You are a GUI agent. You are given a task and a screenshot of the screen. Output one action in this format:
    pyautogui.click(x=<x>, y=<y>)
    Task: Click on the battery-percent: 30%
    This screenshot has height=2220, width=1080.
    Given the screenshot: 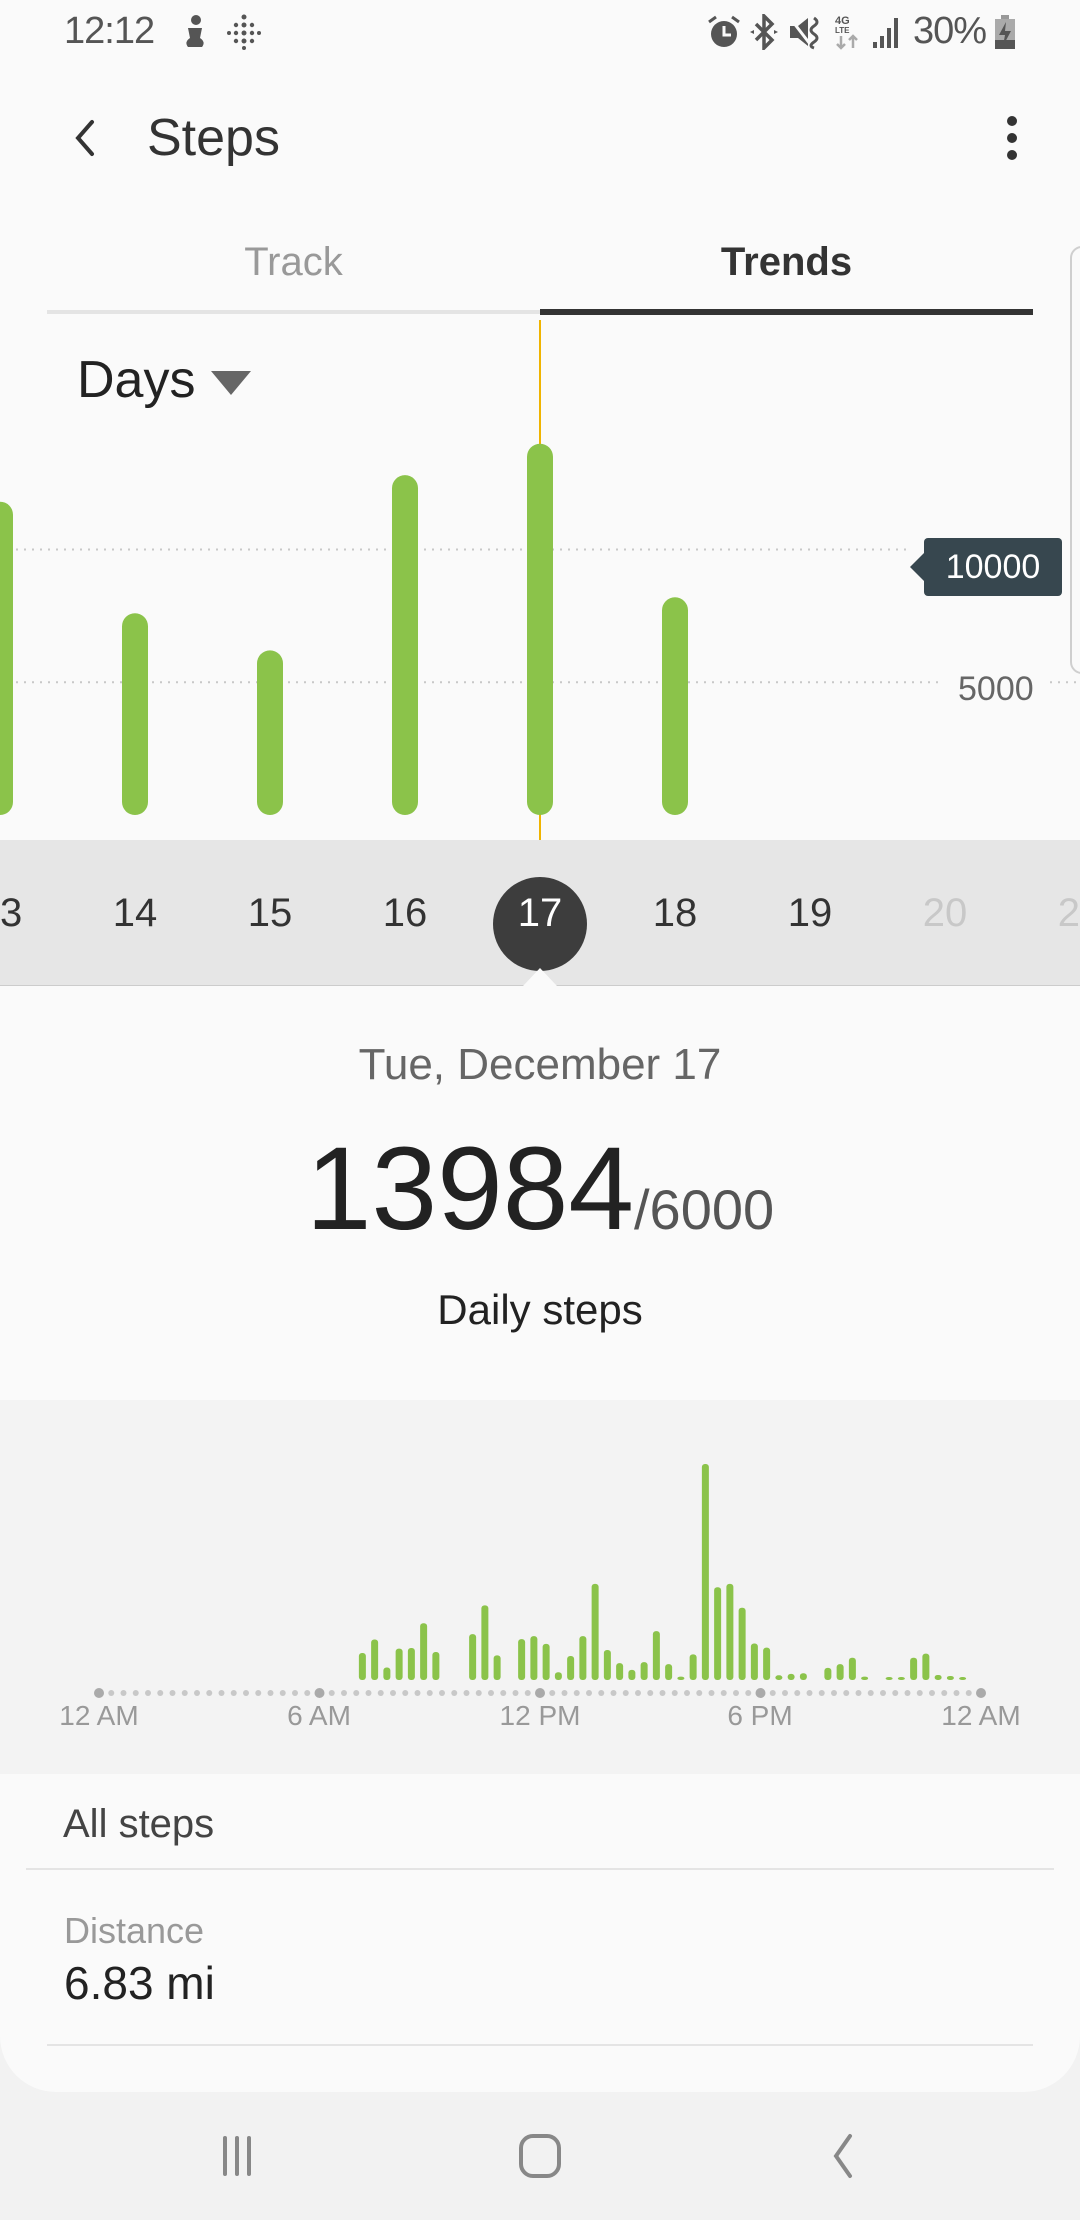 What is the action you would take?
    pyautogui.click(x=949, y=31)
    